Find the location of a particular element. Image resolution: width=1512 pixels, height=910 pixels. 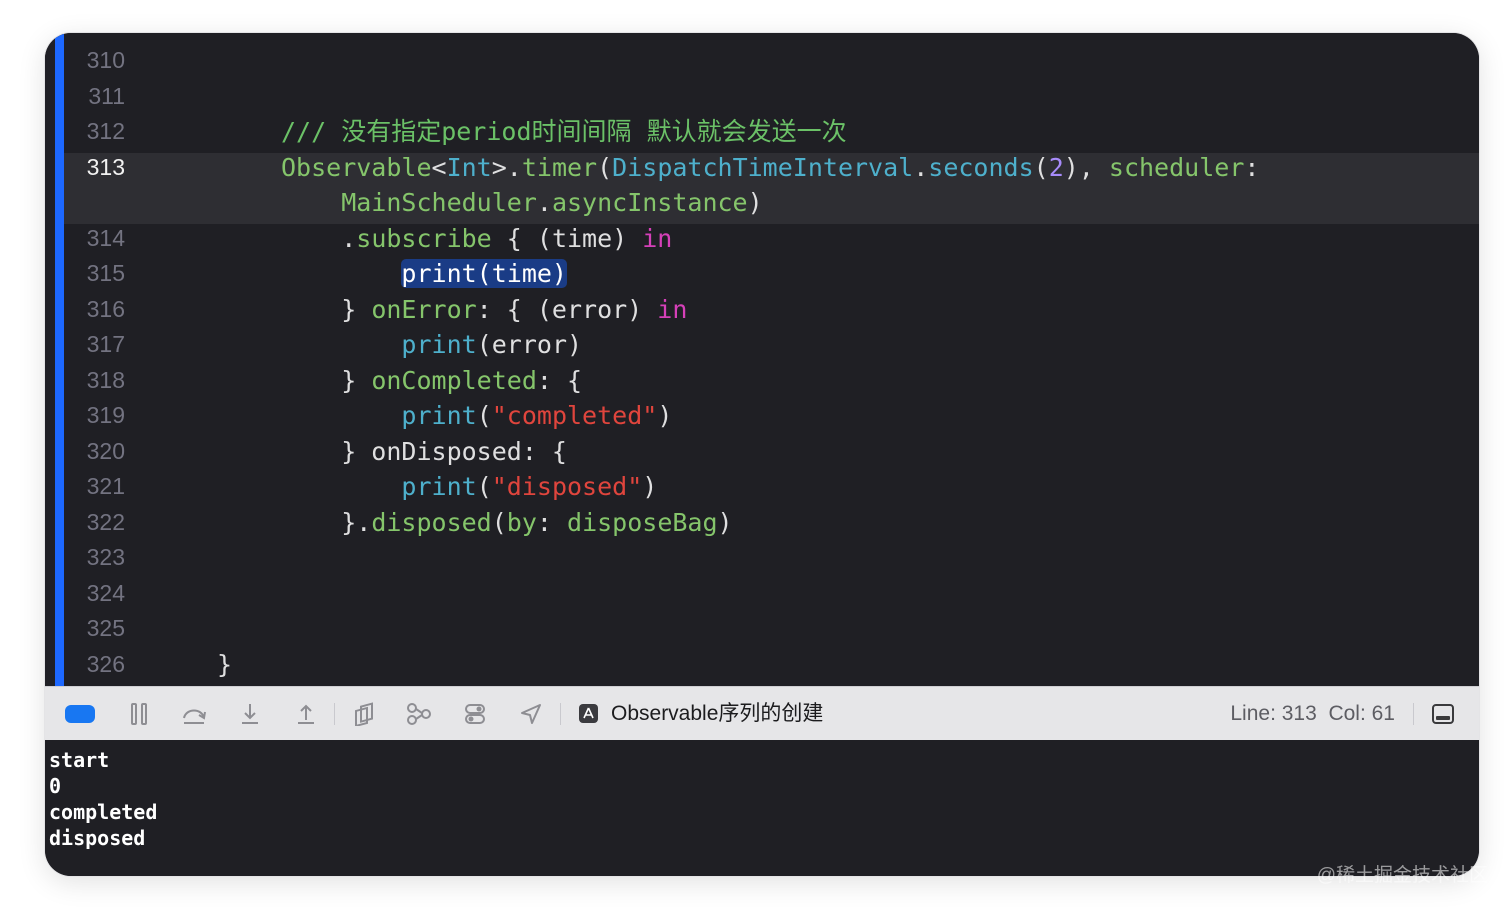

code-text: print(error) is located at coordinates (431, 344).